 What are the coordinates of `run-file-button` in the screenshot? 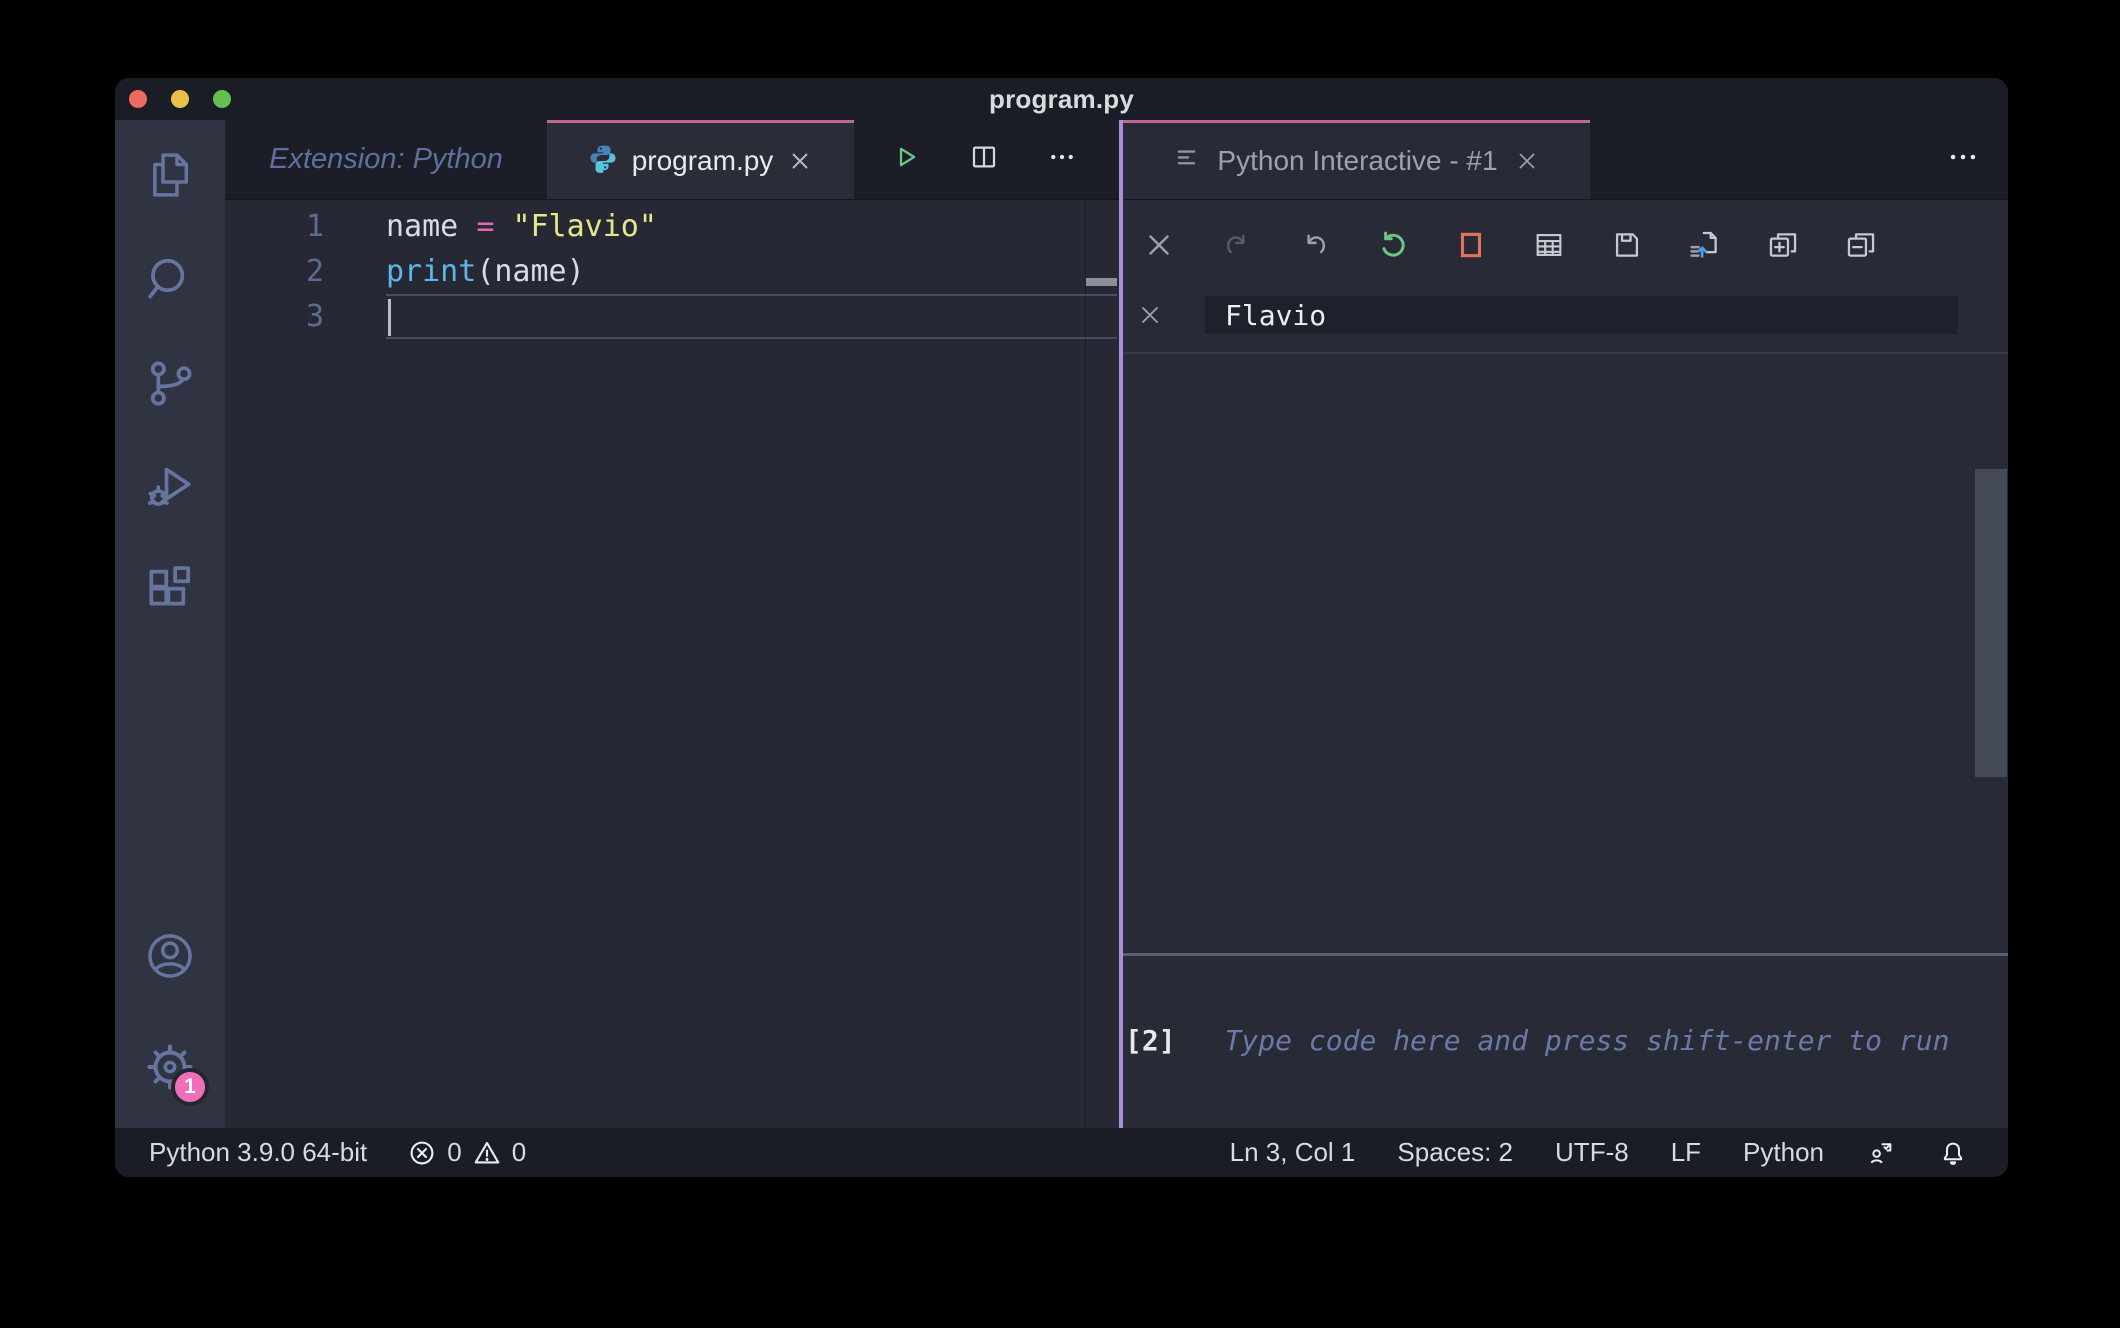 It's located at (906, 159).